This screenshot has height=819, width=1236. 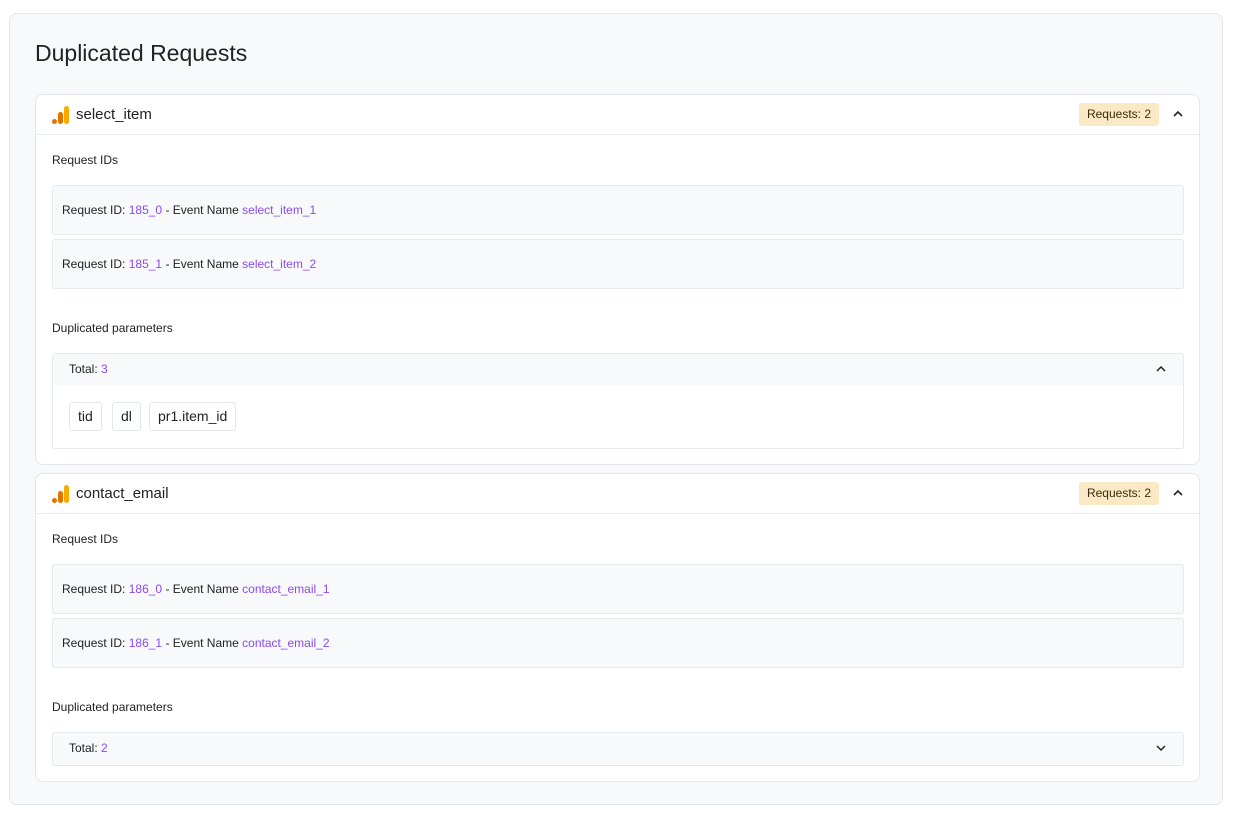 I want to click on request-id-link: 186_0, so click(x=145, y=589).